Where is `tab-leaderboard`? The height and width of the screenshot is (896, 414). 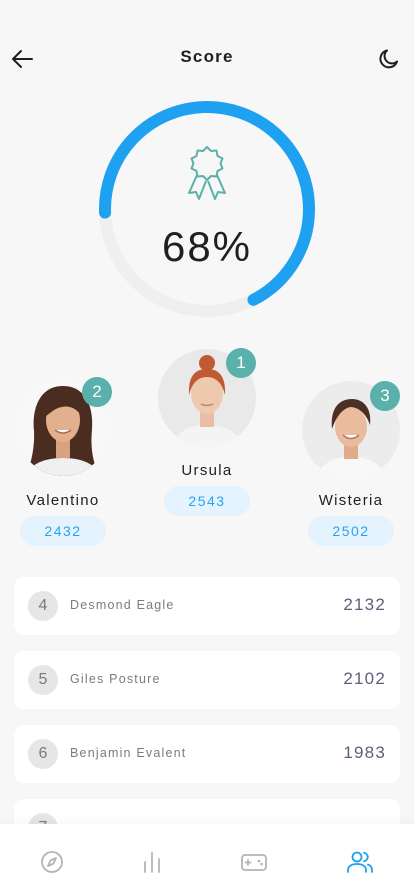 tab-leaderboard is located at coordinates (360, 862).